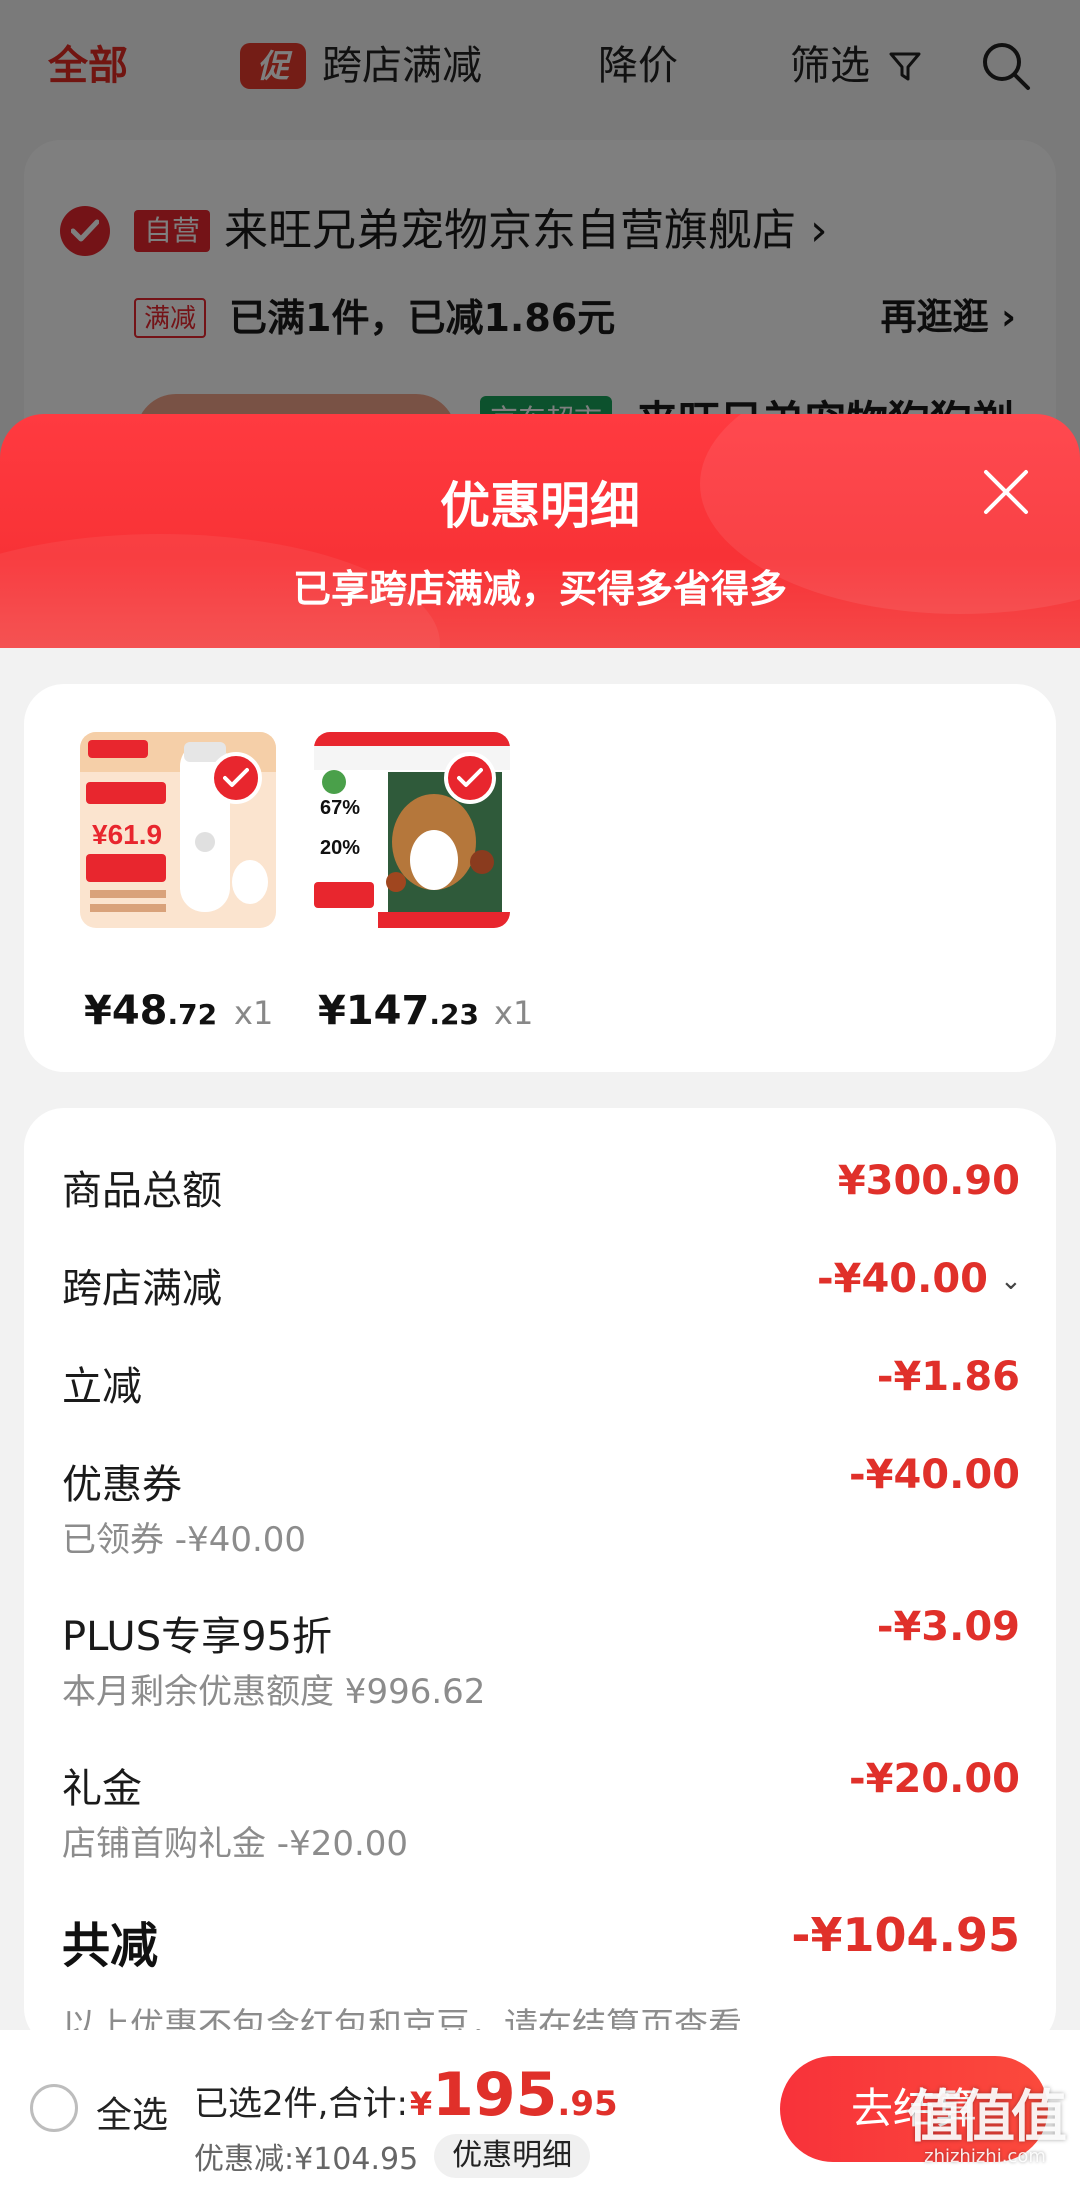  What do you see at coordinates (340, 848) in the screenshot?
I see `svg-text: 20%` at bounding box center [340, 848].